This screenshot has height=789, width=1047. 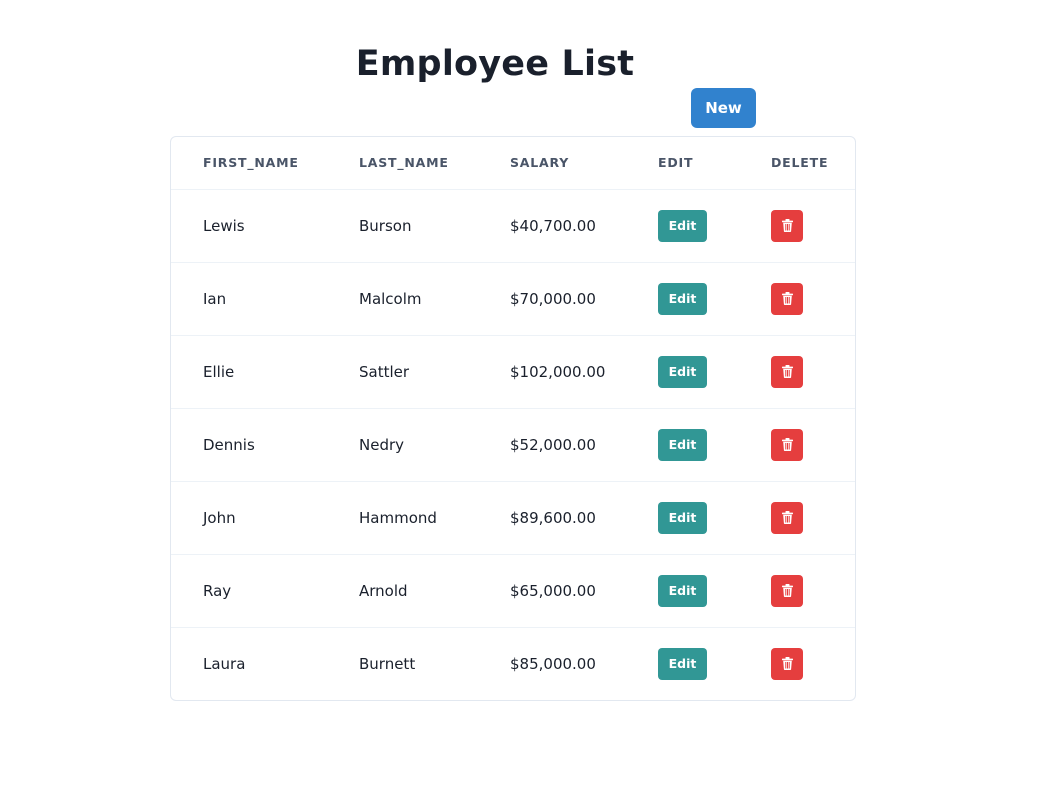 I want to click on first-name-cell: Lewis, so click(x=249, y=226).